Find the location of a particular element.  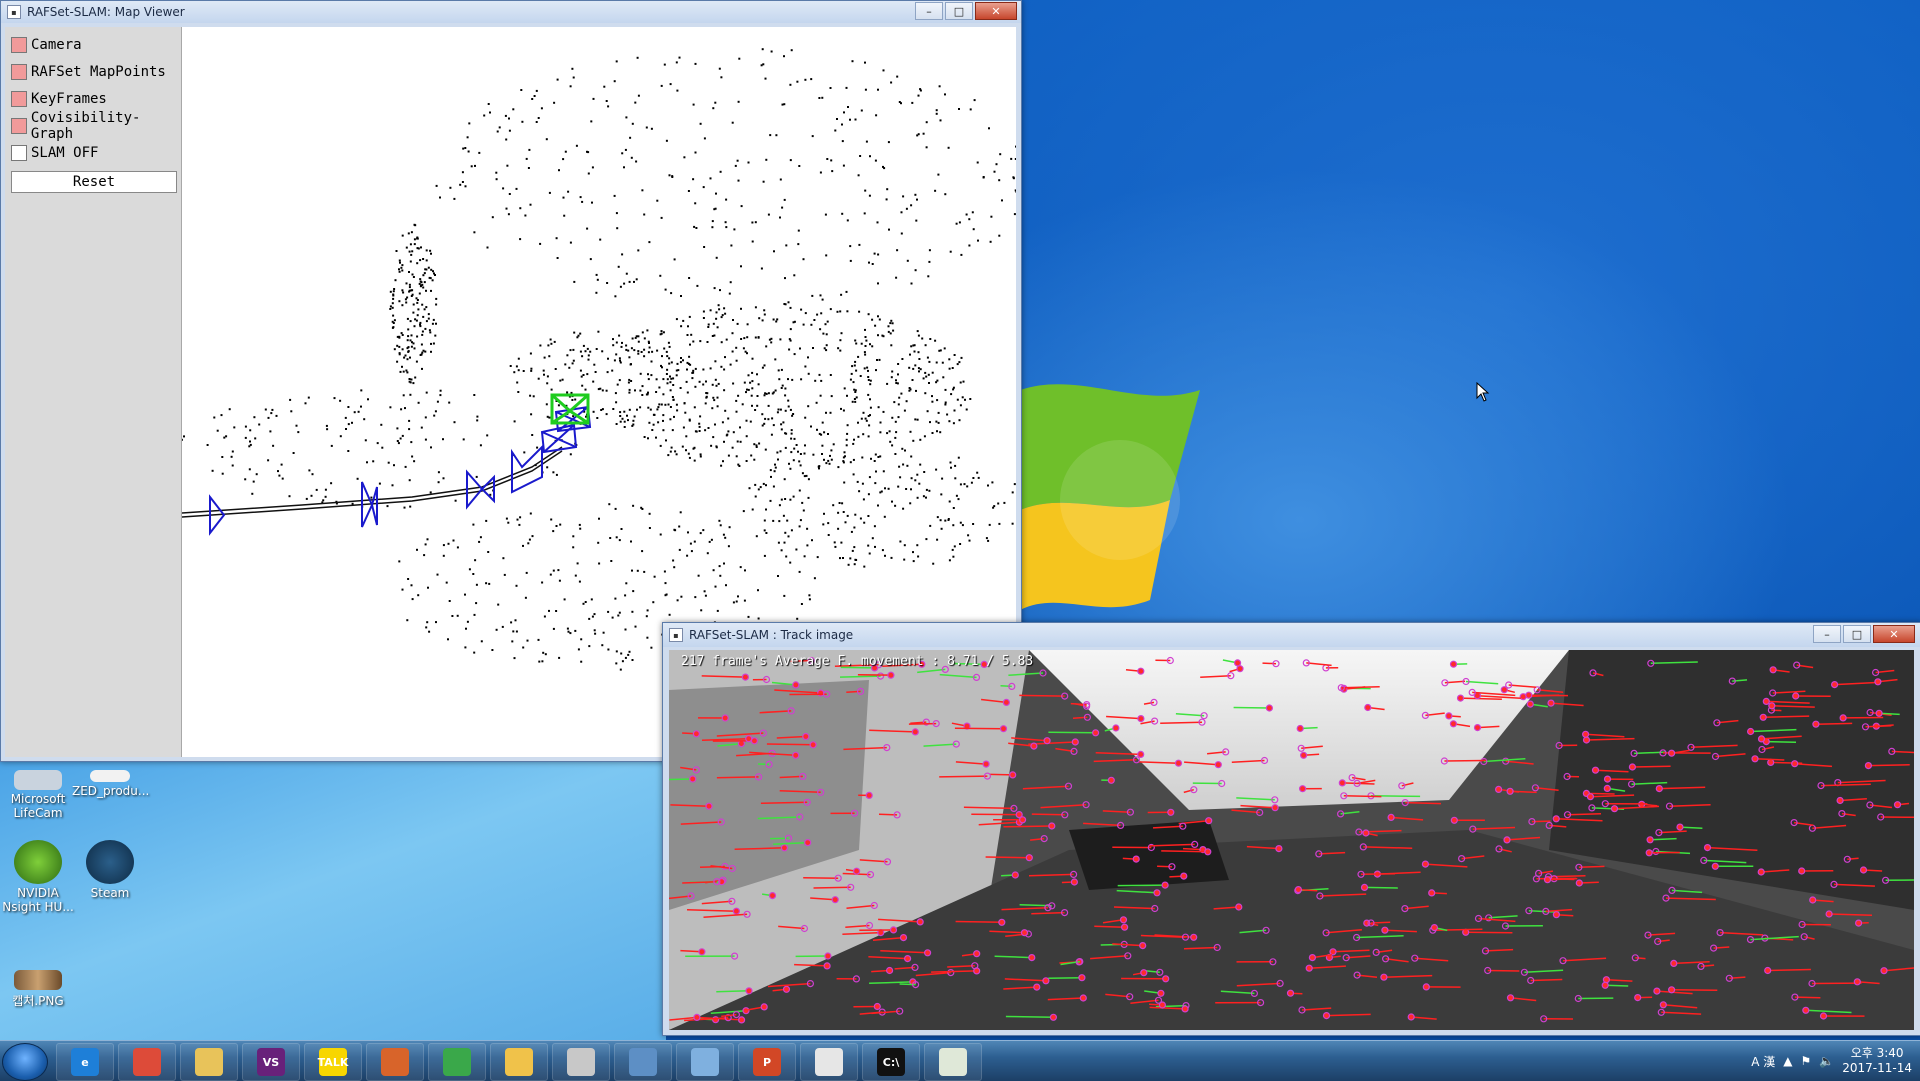

taskbar-ie-button: e is located at coordinates (85, 1062).